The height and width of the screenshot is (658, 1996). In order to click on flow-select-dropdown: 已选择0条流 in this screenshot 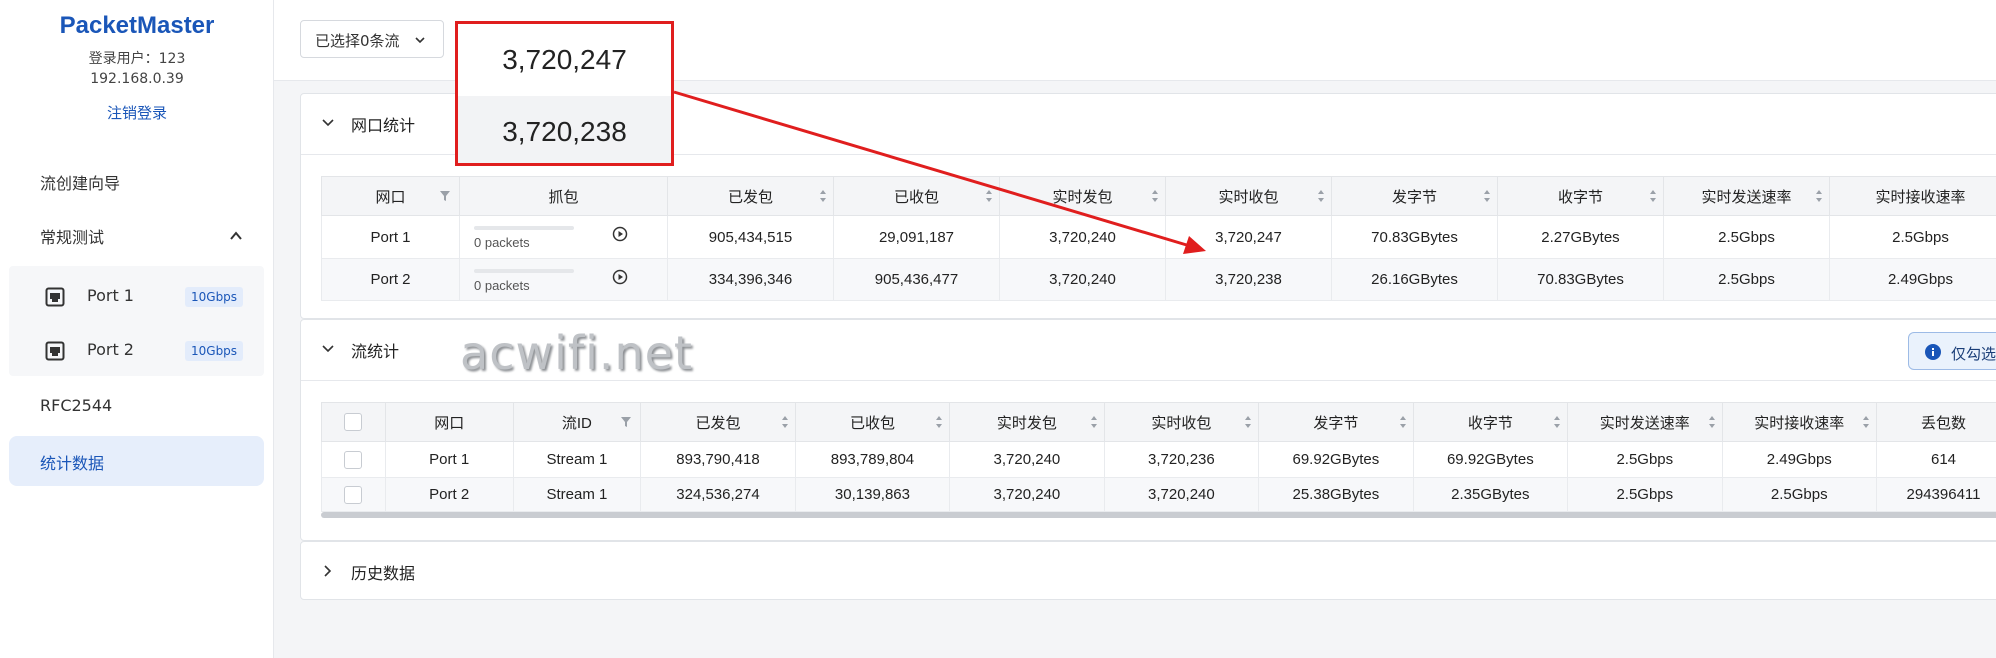, I will do `click(372, 39)`.